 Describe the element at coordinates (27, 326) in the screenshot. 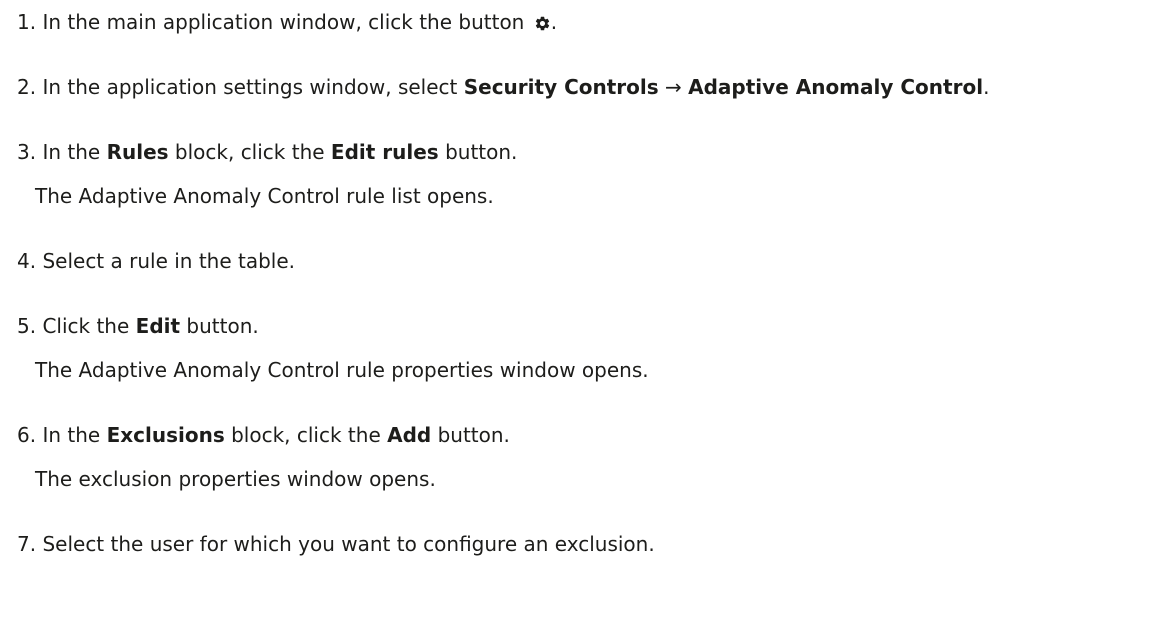

I see `step-number: 5.` at that location.